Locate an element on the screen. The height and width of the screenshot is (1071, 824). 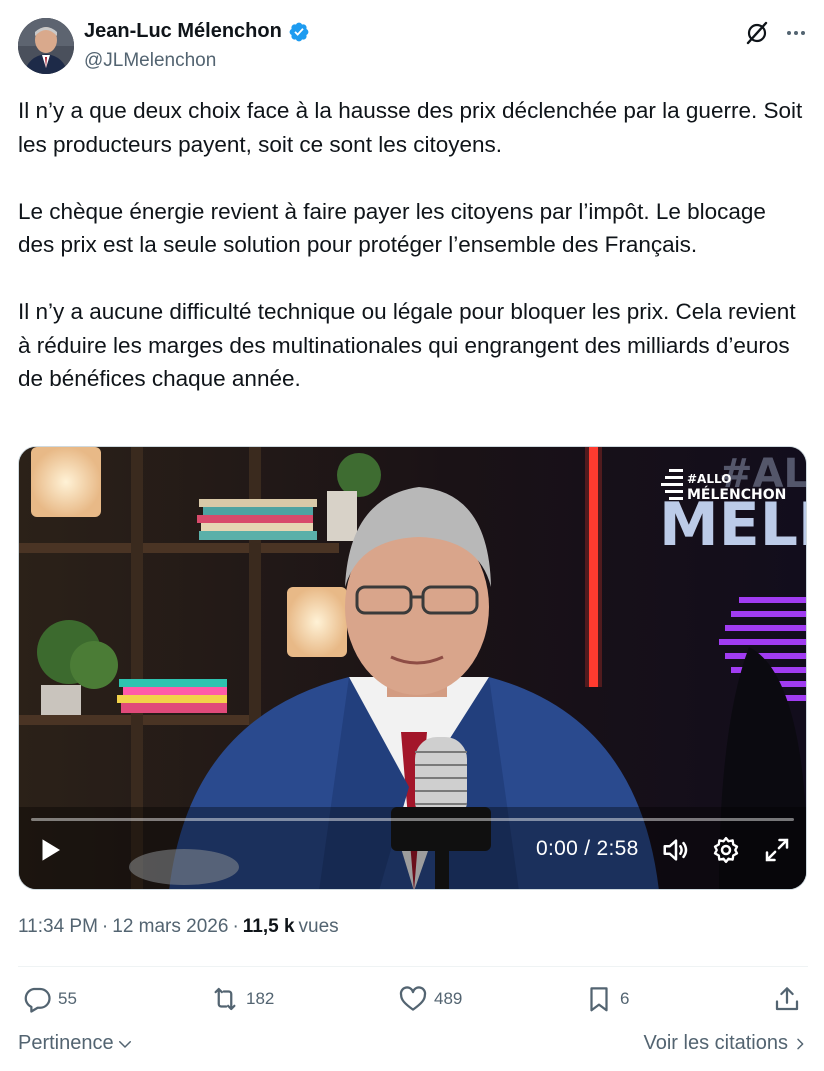
reply-icon is located at coordinates (37, 1000).